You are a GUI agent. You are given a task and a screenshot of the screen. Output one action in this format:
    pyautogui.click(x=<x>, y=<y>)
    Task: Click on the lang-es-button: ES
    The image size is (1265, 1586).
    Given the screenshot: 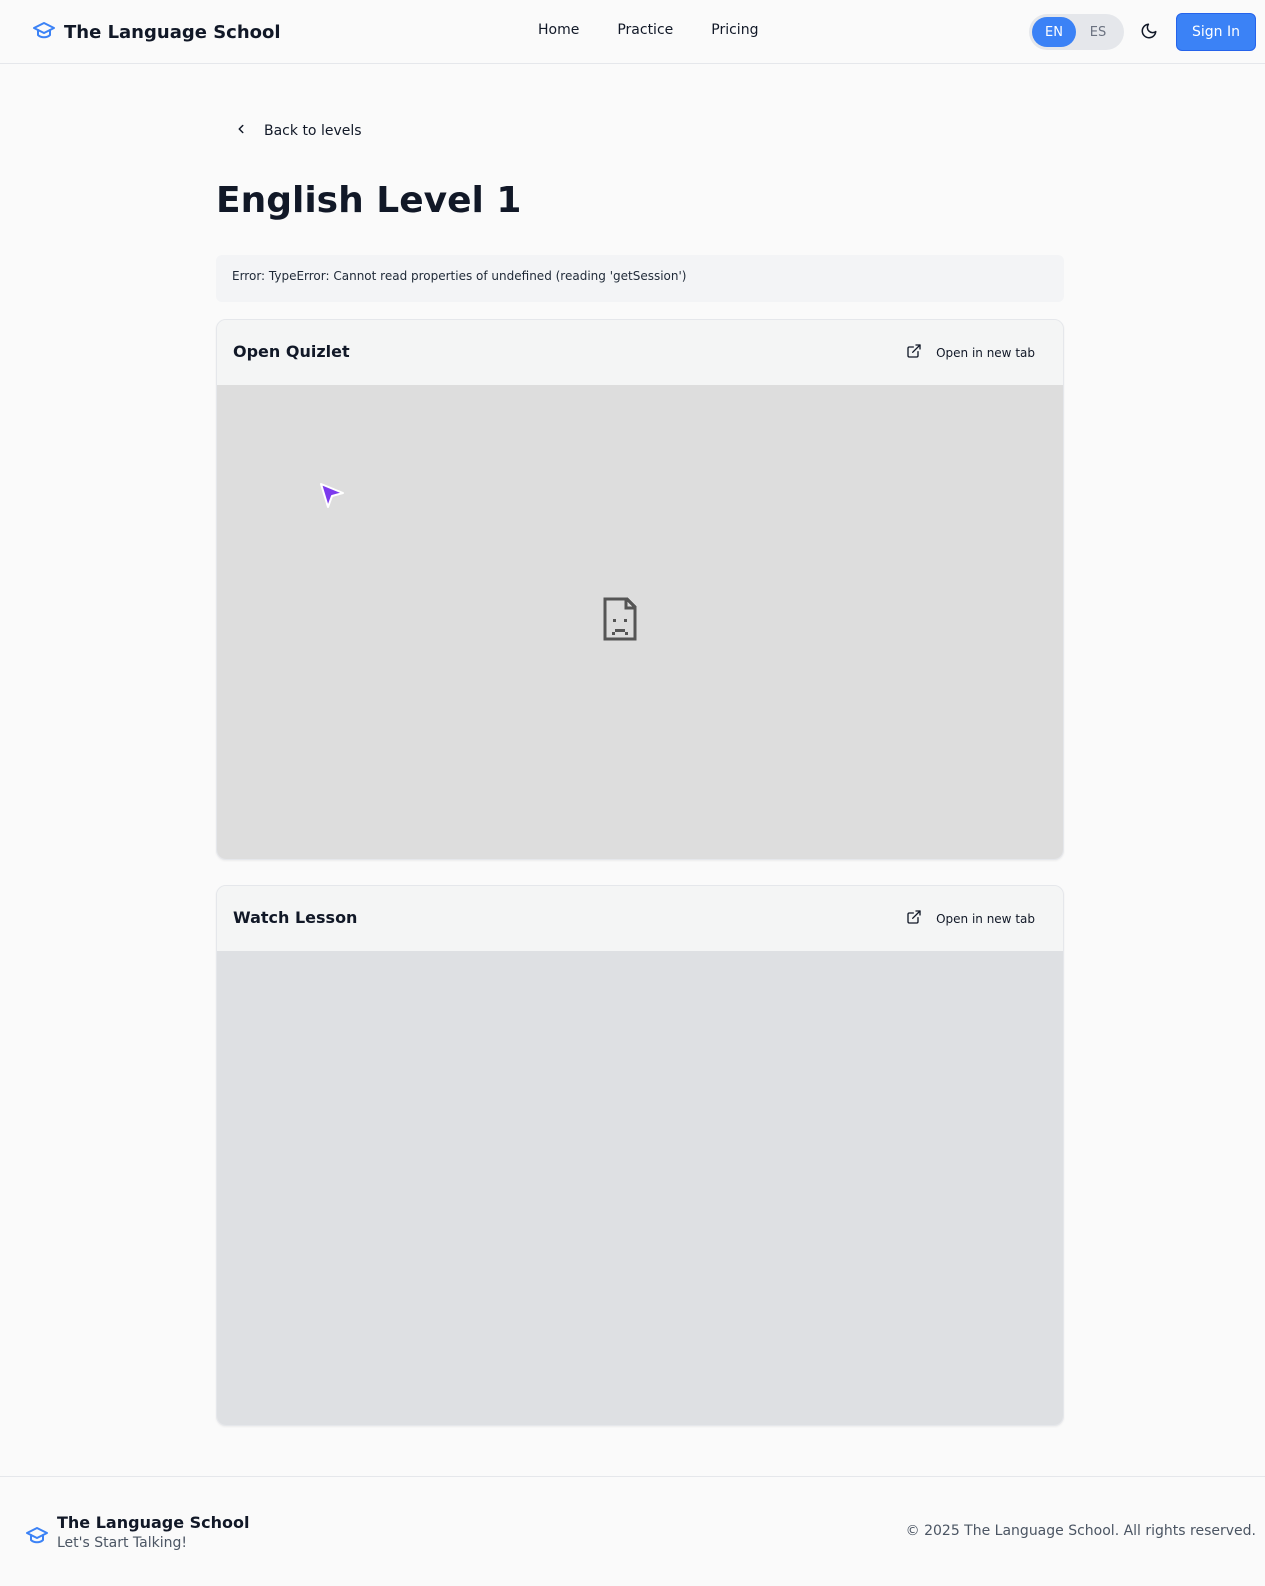 What is the action you would take?
    pyautogui.click(x=1098, y=32)
    